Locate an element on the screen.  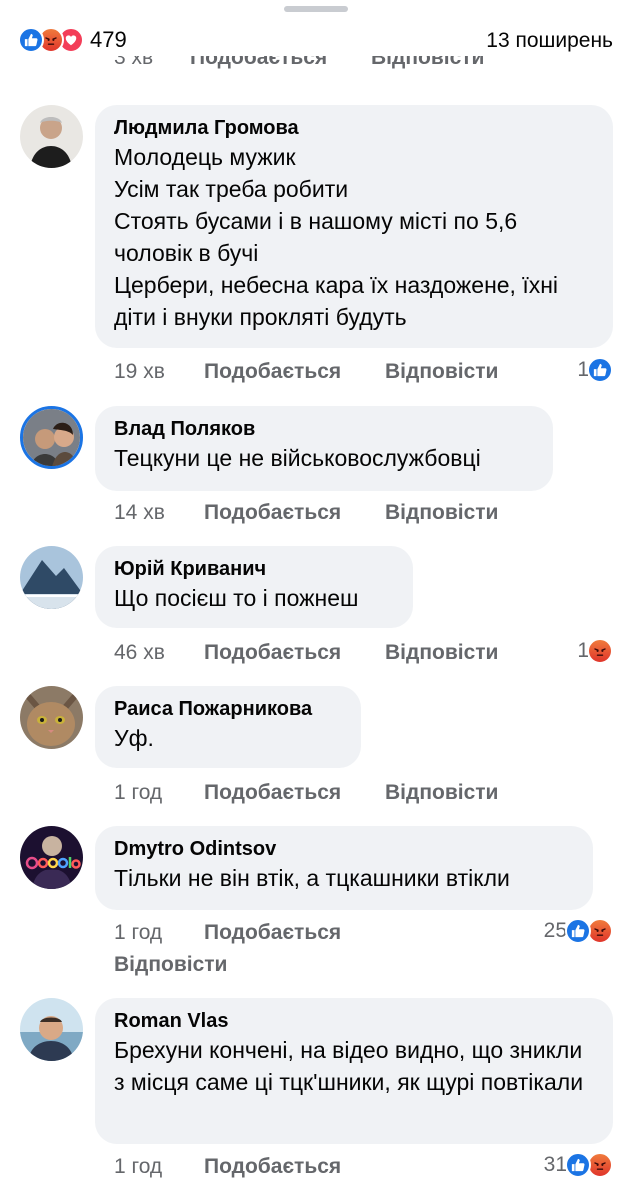
comment-time: 19 хв is located at coordinates (139, 371).